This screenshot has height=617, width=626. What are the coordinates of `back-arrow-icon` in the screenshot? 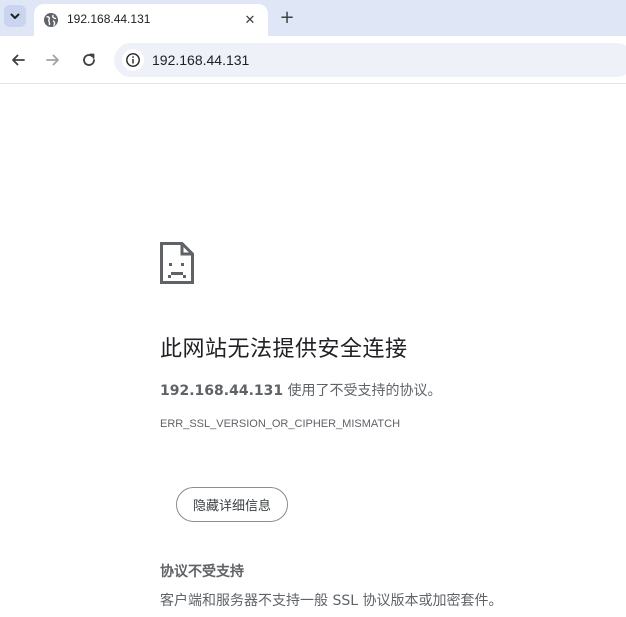 It's located at (18, 60).